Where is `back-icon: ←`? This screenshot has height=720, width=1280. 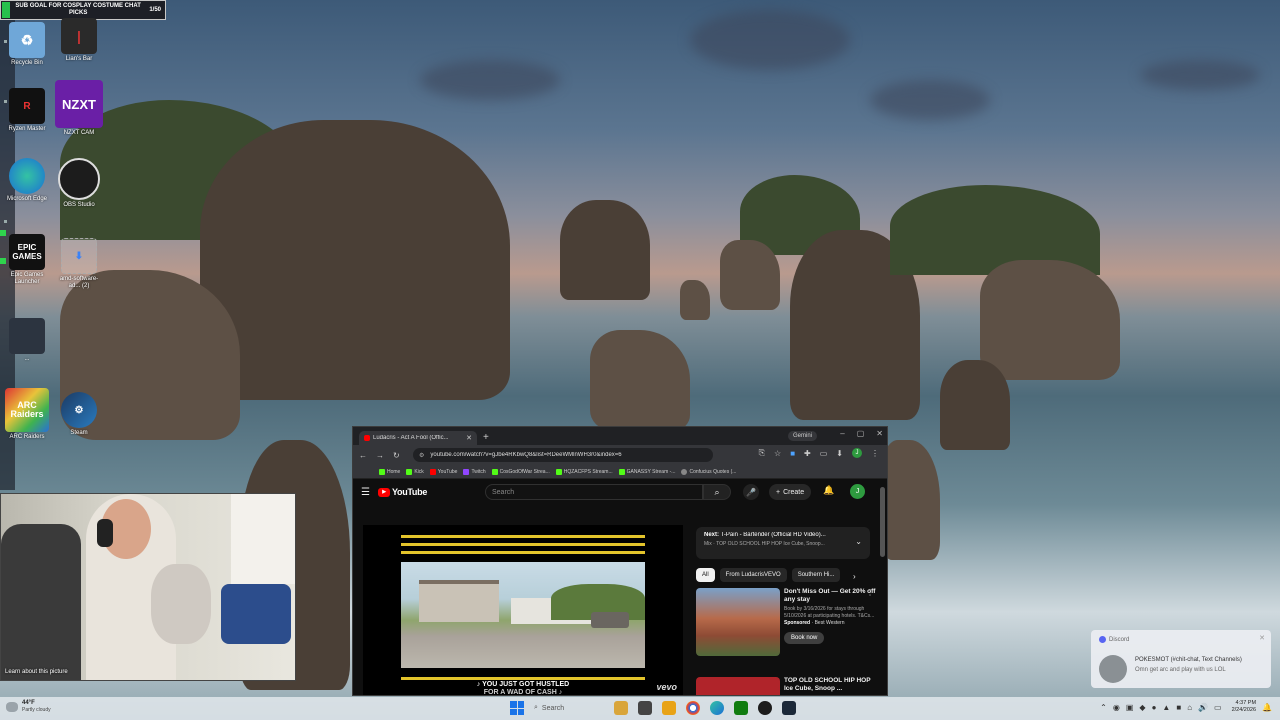 back-icon: ← is located at coordinates (363, 455).